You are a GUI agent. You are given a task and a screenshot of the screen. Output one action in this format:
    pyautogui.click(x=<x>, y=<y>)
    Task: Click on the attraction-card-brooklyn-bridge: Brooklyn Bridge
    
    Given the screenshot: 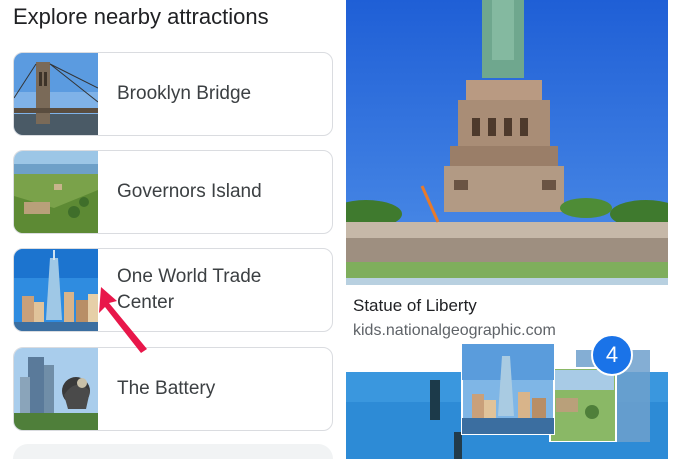 What is the action you would take?
    pyautogui.click(x=173, y=94)
    